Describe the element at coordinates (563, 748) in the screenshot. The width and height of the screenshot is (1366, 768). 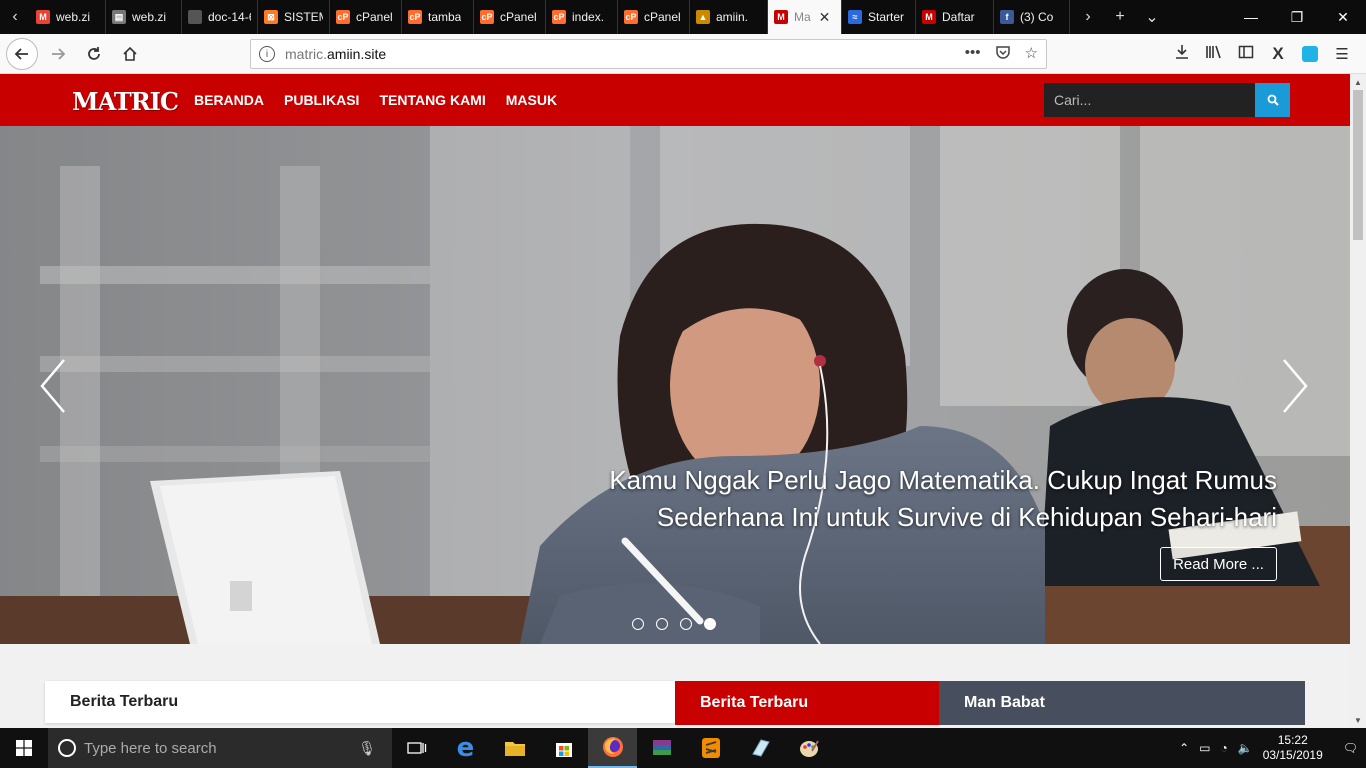
I see `store-icon` at that location.